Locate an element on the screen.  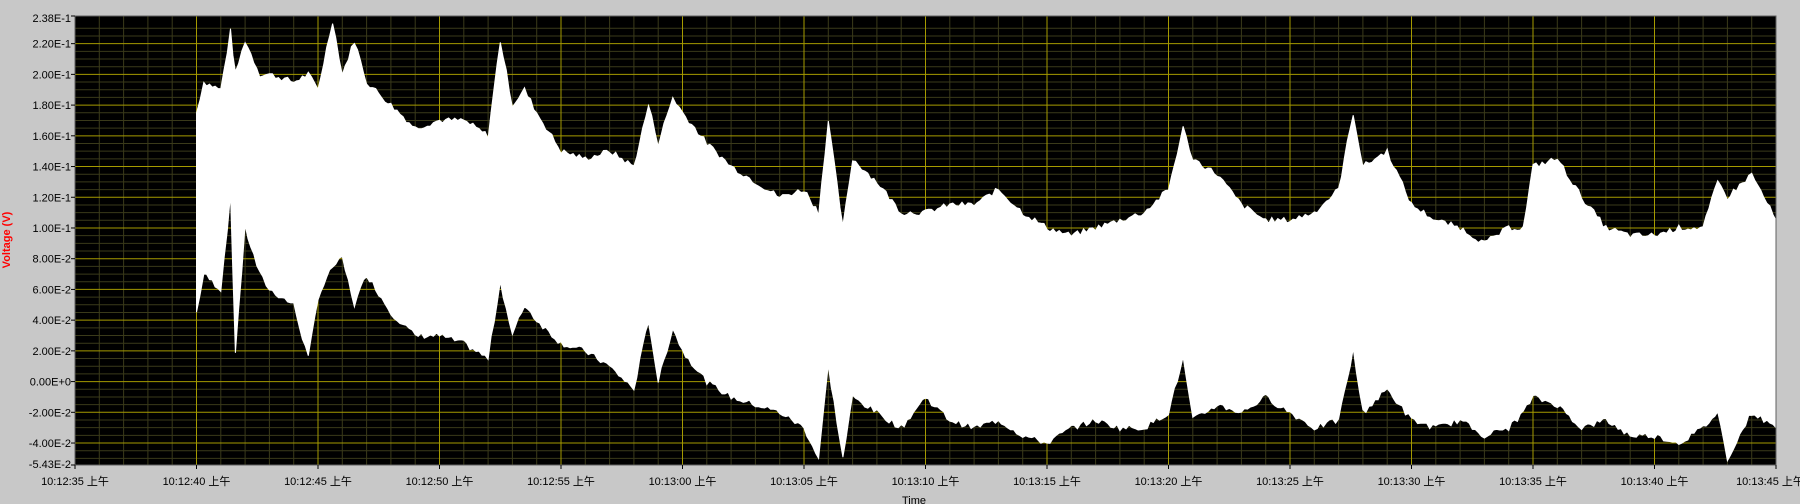
x-tick-label: 10:13:00 上午 is located at coordinates (683, 481).